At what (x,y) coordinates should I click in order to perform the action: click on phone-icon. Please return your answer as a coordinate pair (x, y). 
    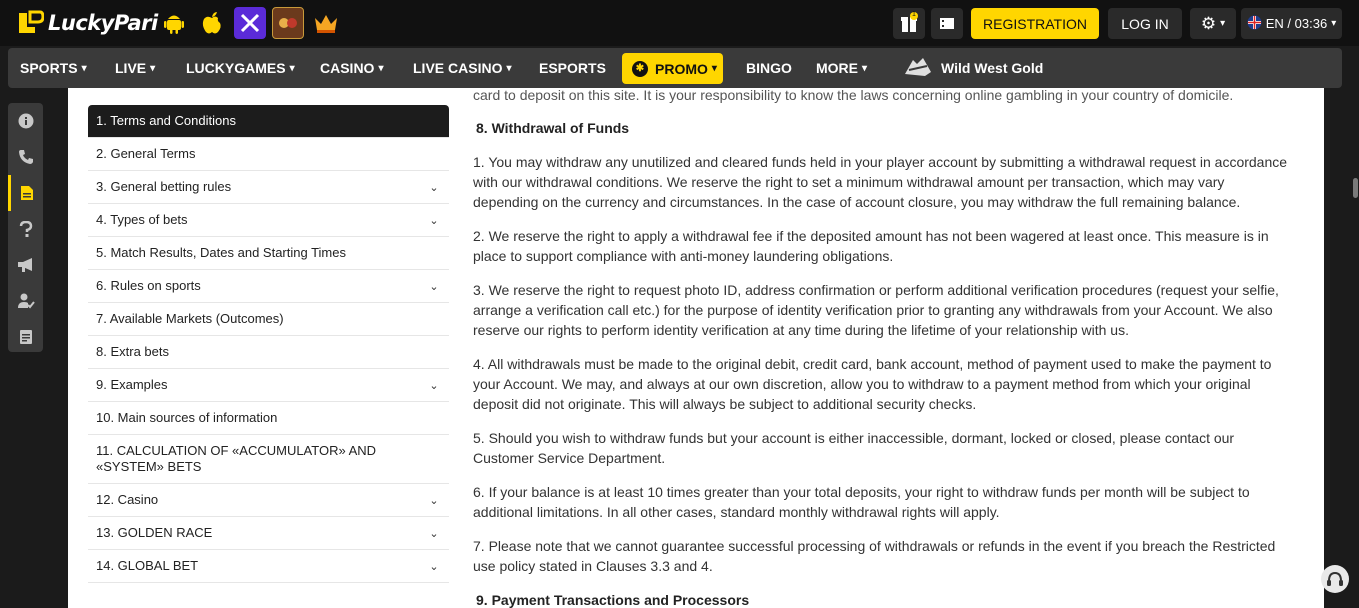
    Looking at the image, I should click on (25, 157).